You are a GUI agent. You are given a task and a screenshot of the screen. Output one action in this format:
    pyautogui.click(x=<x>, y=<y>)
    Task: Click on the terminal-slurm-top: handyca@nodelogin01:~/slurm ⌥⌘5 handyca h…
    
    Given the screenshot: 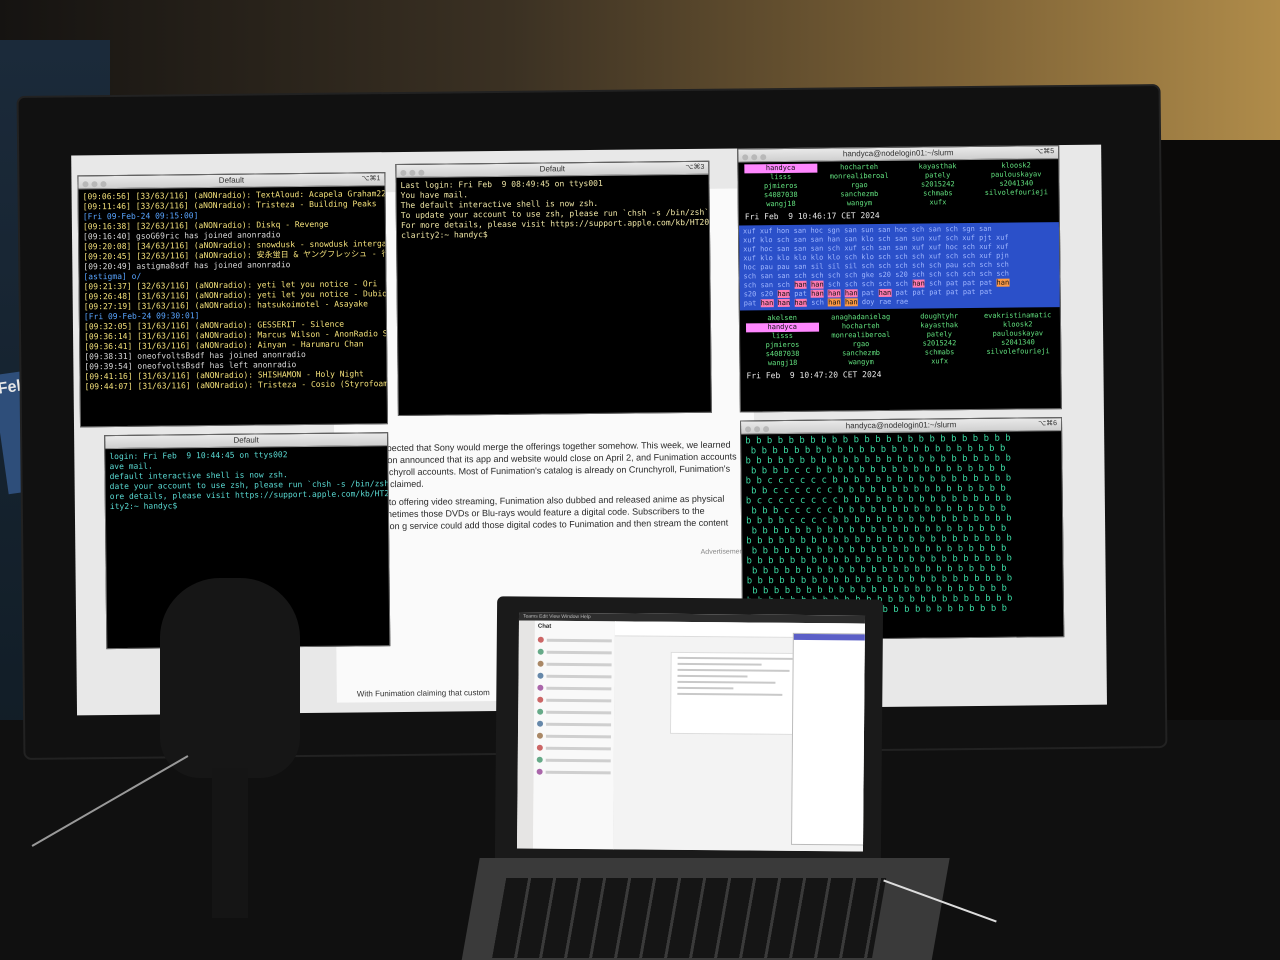 What is the action you would take?
    pyautogui.click(x=899, y=279)
    